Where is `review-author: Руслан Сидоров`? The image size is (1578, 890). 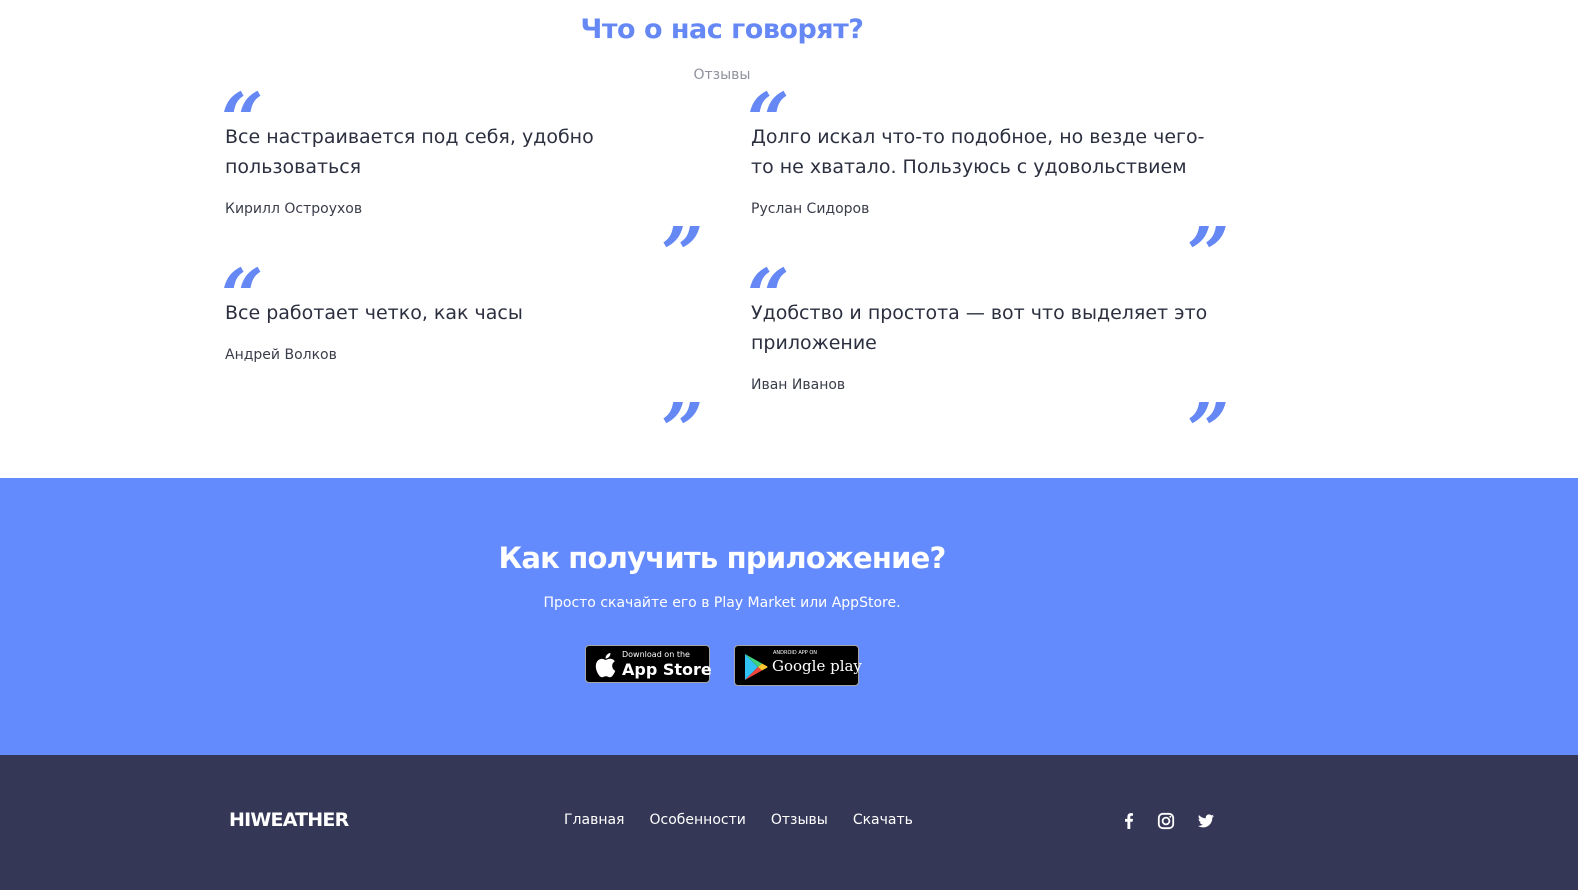
review-author: Руслан Сидоров is located at coordinates (810, 209).